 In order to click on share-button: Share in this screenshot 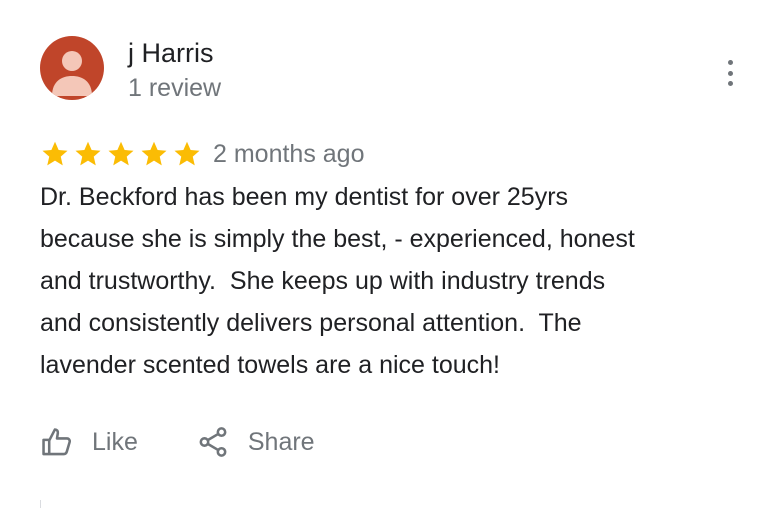, I will do `click(255, 442)`.